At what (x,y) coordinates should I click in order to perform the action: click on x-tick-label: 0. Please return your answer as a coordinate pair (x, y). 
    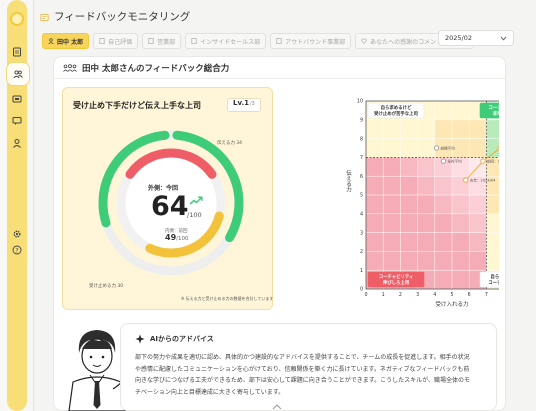
    Looking at the image, I should click on (365, 295).